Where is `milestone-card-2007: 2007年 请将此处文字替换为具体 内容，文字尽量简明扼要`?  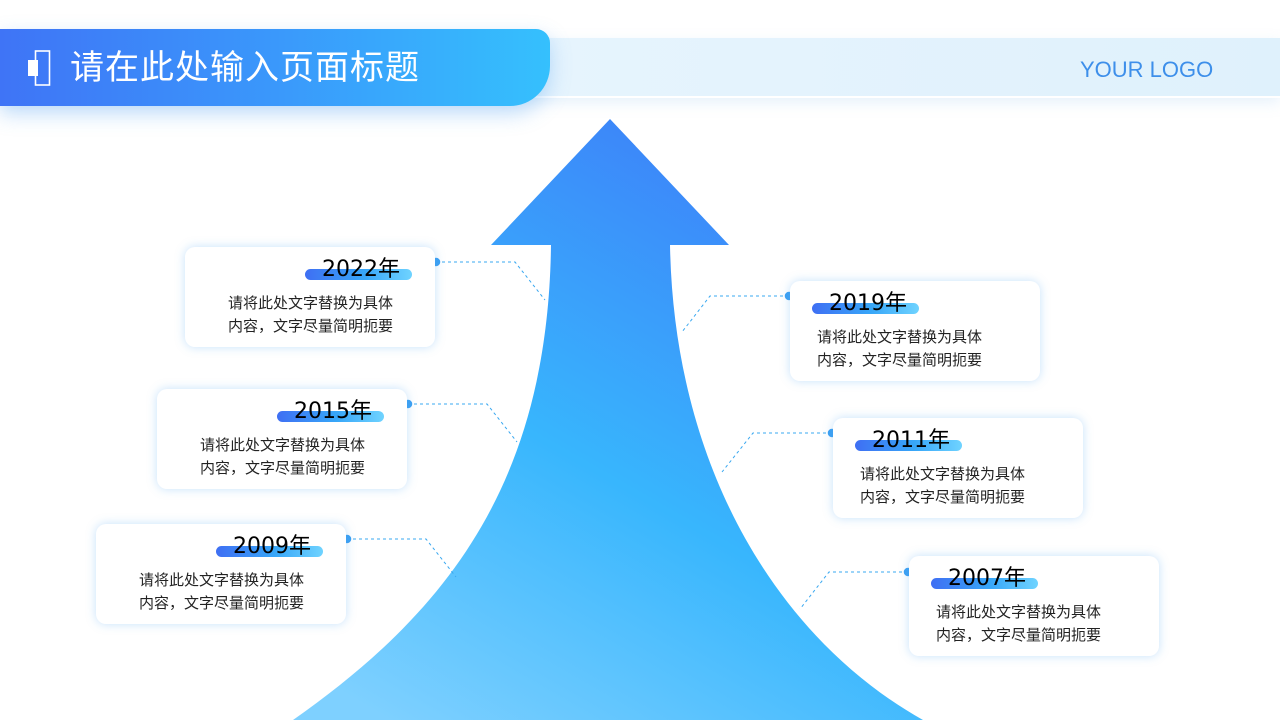 milestone-card-2007: 2007年 请将此处文字替换为具体 内容，文字尽量简明扼要 is located at coordinates (1034, 606).